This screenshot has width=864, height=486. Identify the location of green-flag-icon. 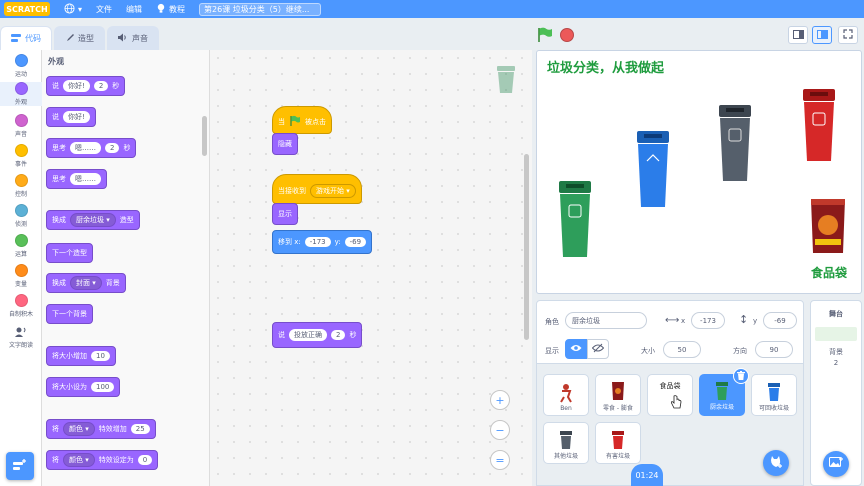
(295, 122).